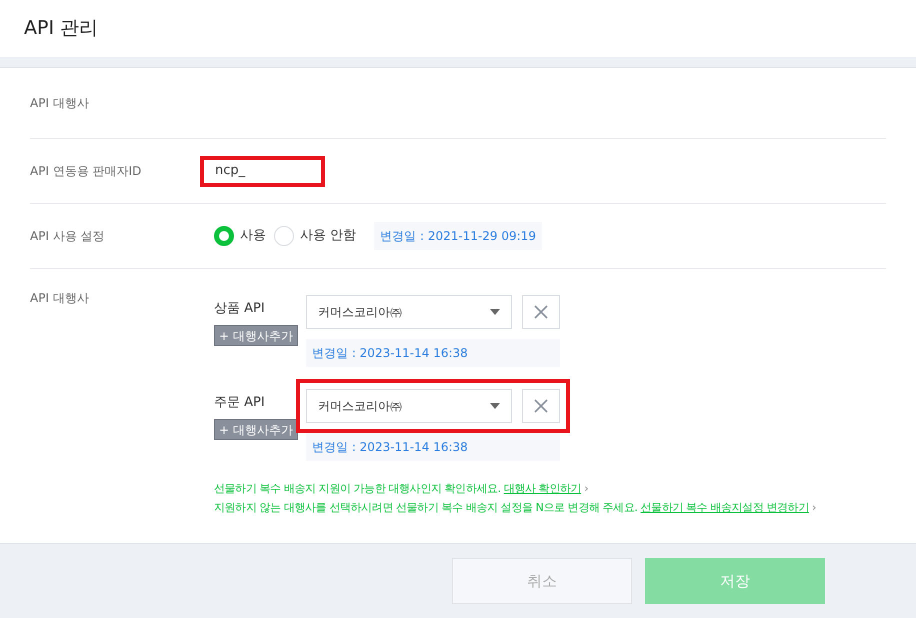 The image size is (916, 618). What do you see at coordinates (735, 581) in the screenshot?
I see `save-button: 저장` at bounding box center [735, 581].